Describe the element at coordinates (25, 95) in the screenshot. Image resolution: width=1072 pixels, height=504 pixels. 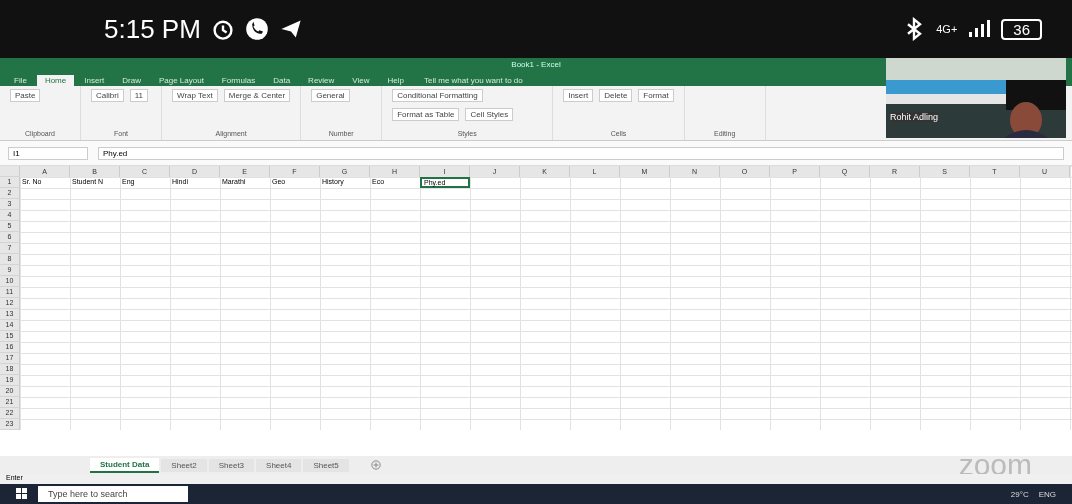
I see `ribbon-button: Paste` at that location.